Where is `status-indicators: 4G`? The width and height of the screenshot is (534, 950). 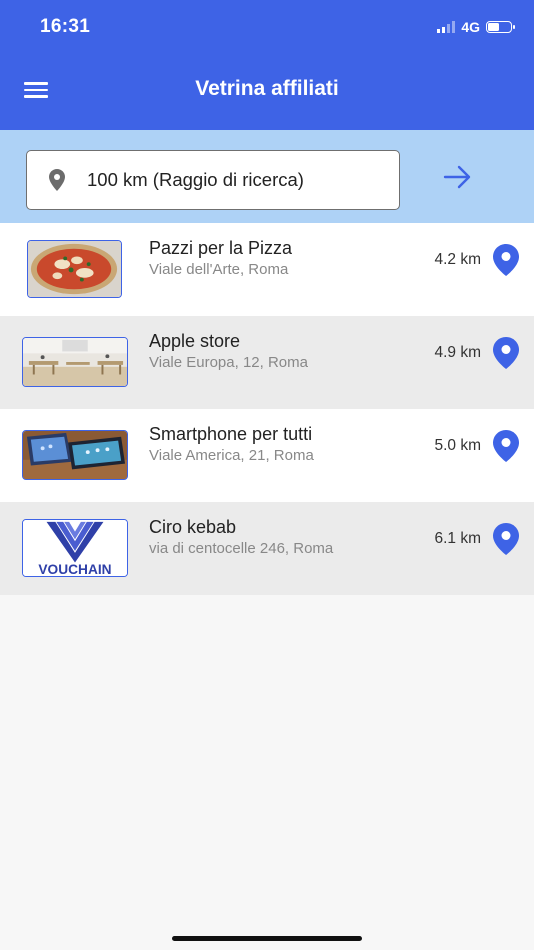
status-indicators: 4G is located at coordinates (476, 27).